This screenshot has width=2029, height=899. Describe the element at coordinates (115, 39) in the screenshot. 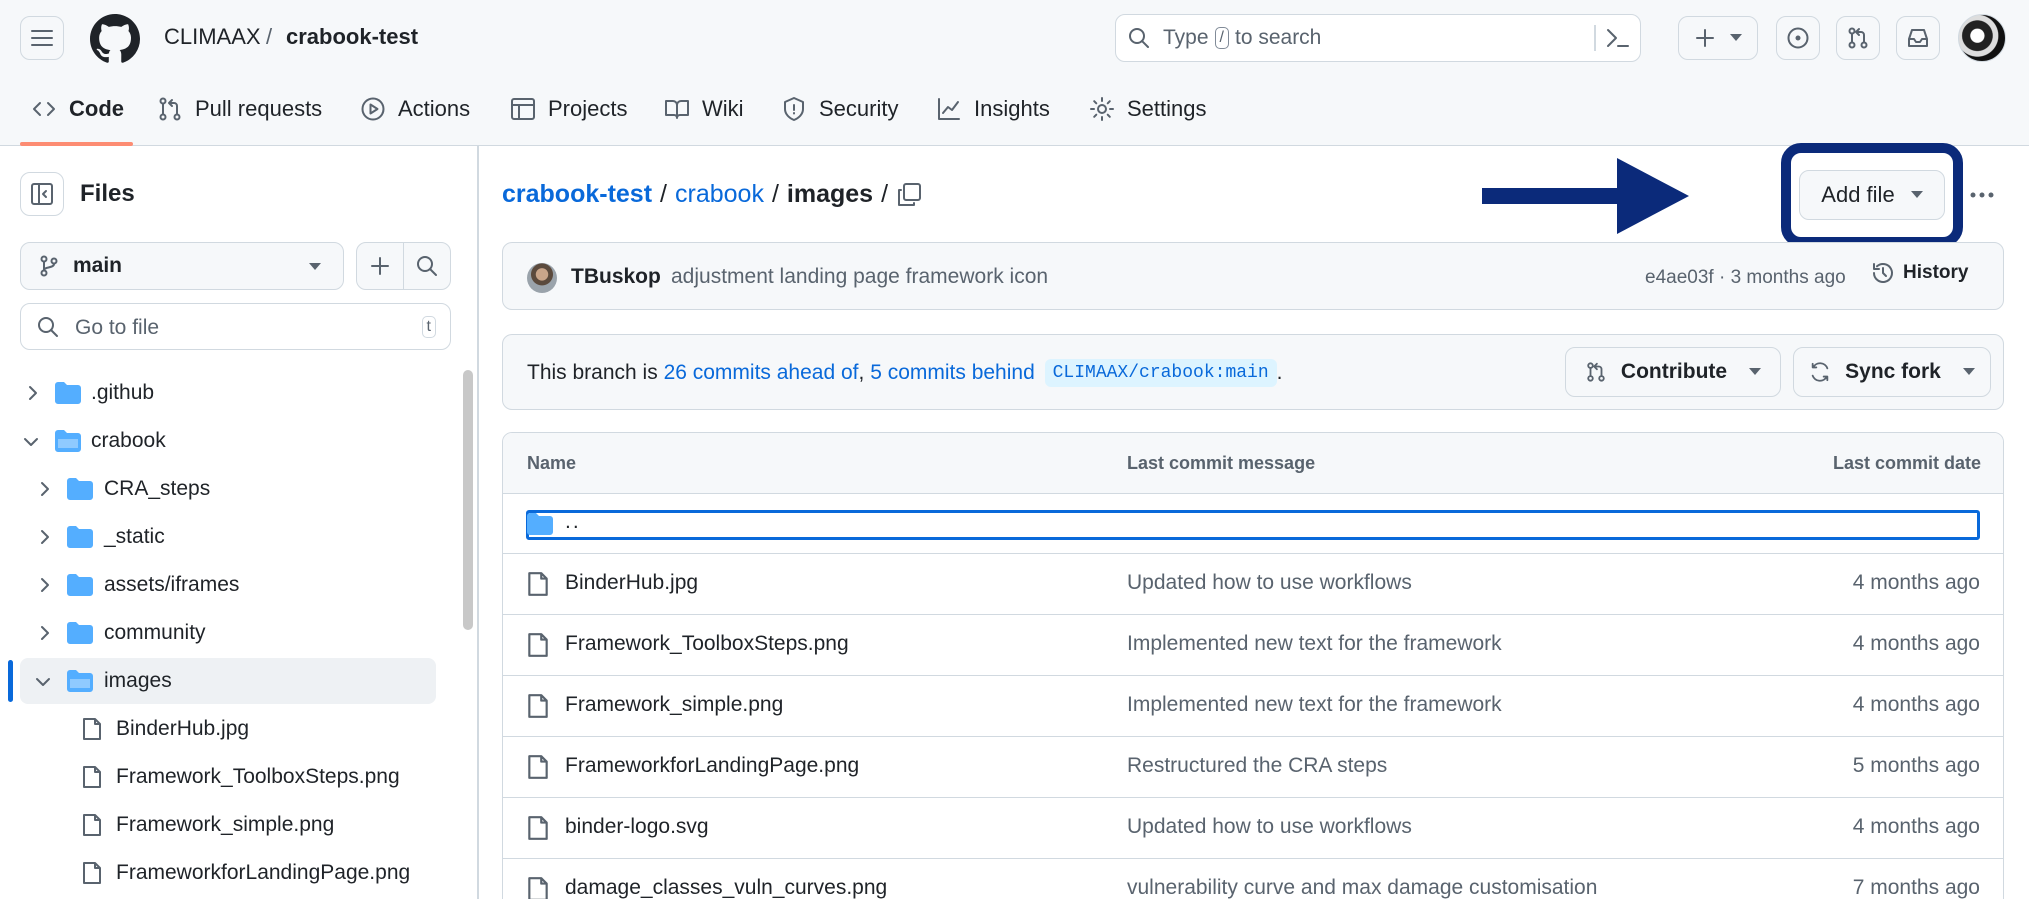

I see `github-logo-icon` at that location.